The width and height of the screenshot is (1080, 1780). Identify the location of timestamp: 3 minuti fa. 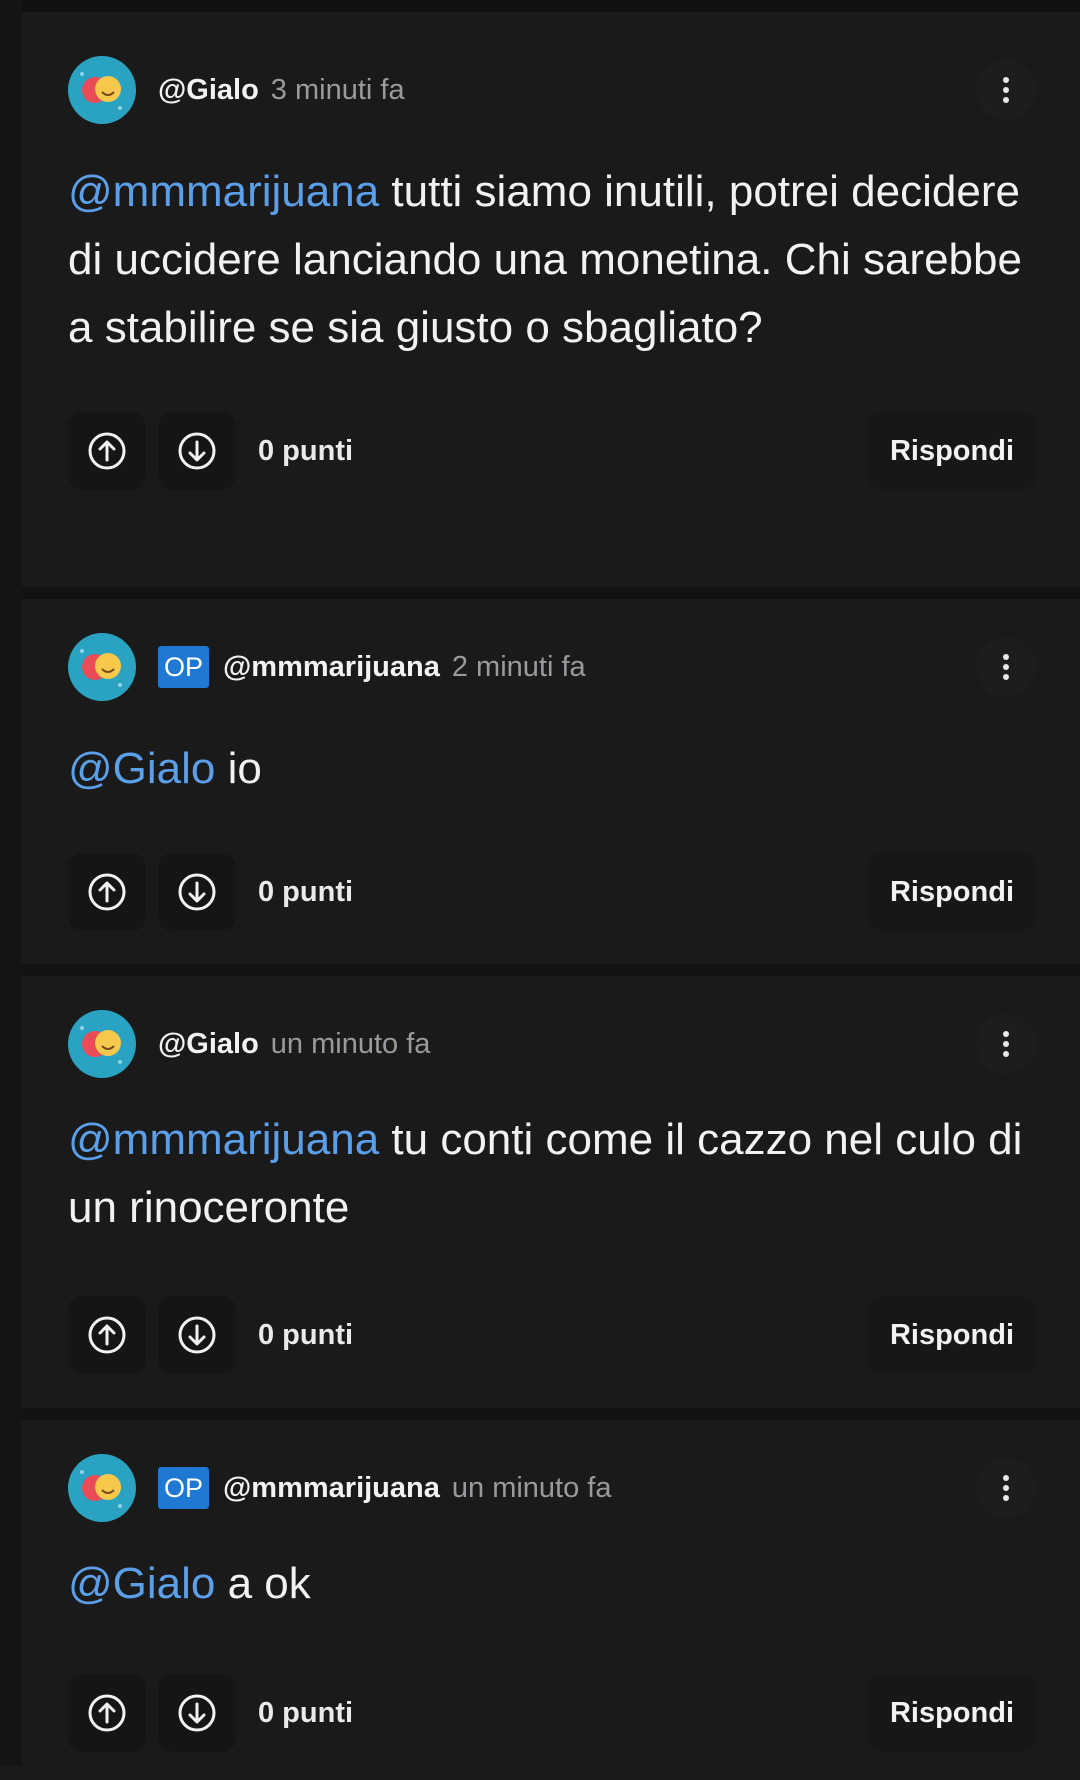
(337, 89).